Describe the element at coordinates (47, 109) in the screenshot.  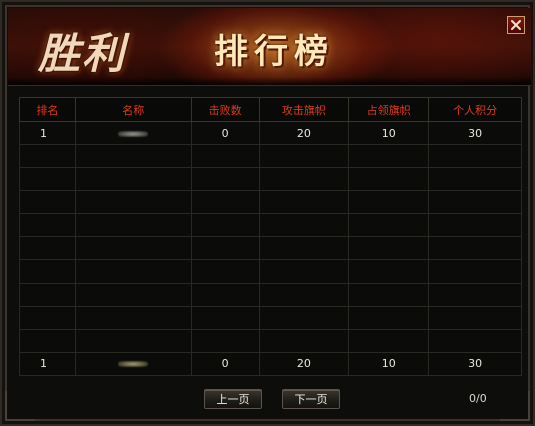
I see `column-header-rank: 排名` at that location.